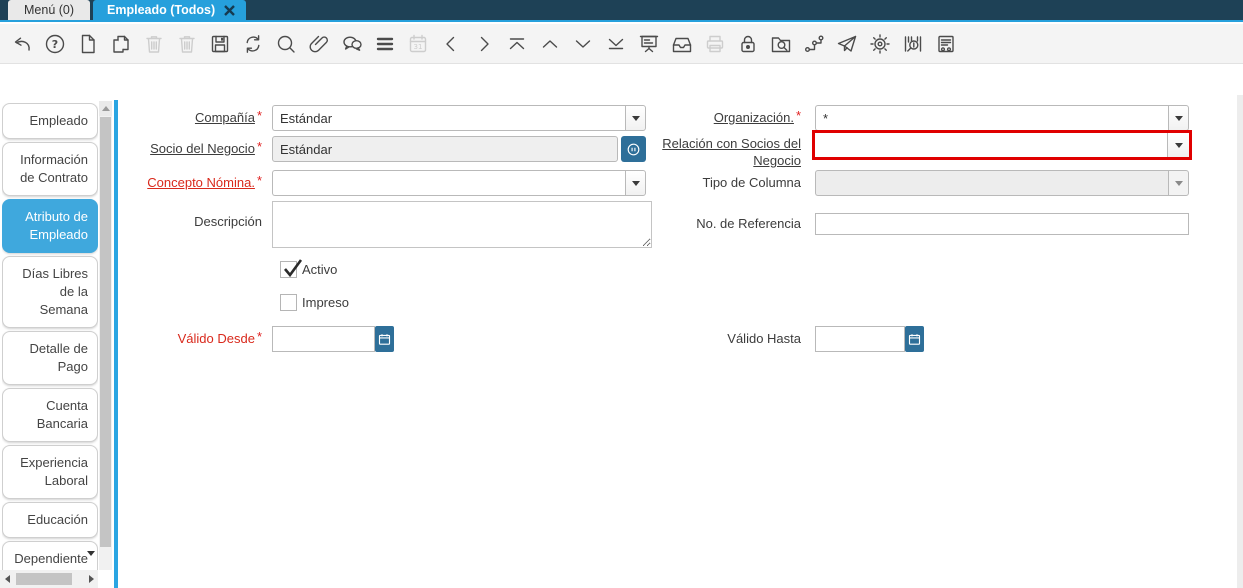 This screenshot has height=588, width=1243. I want to click on svg-text: 31, so click(418, 47).